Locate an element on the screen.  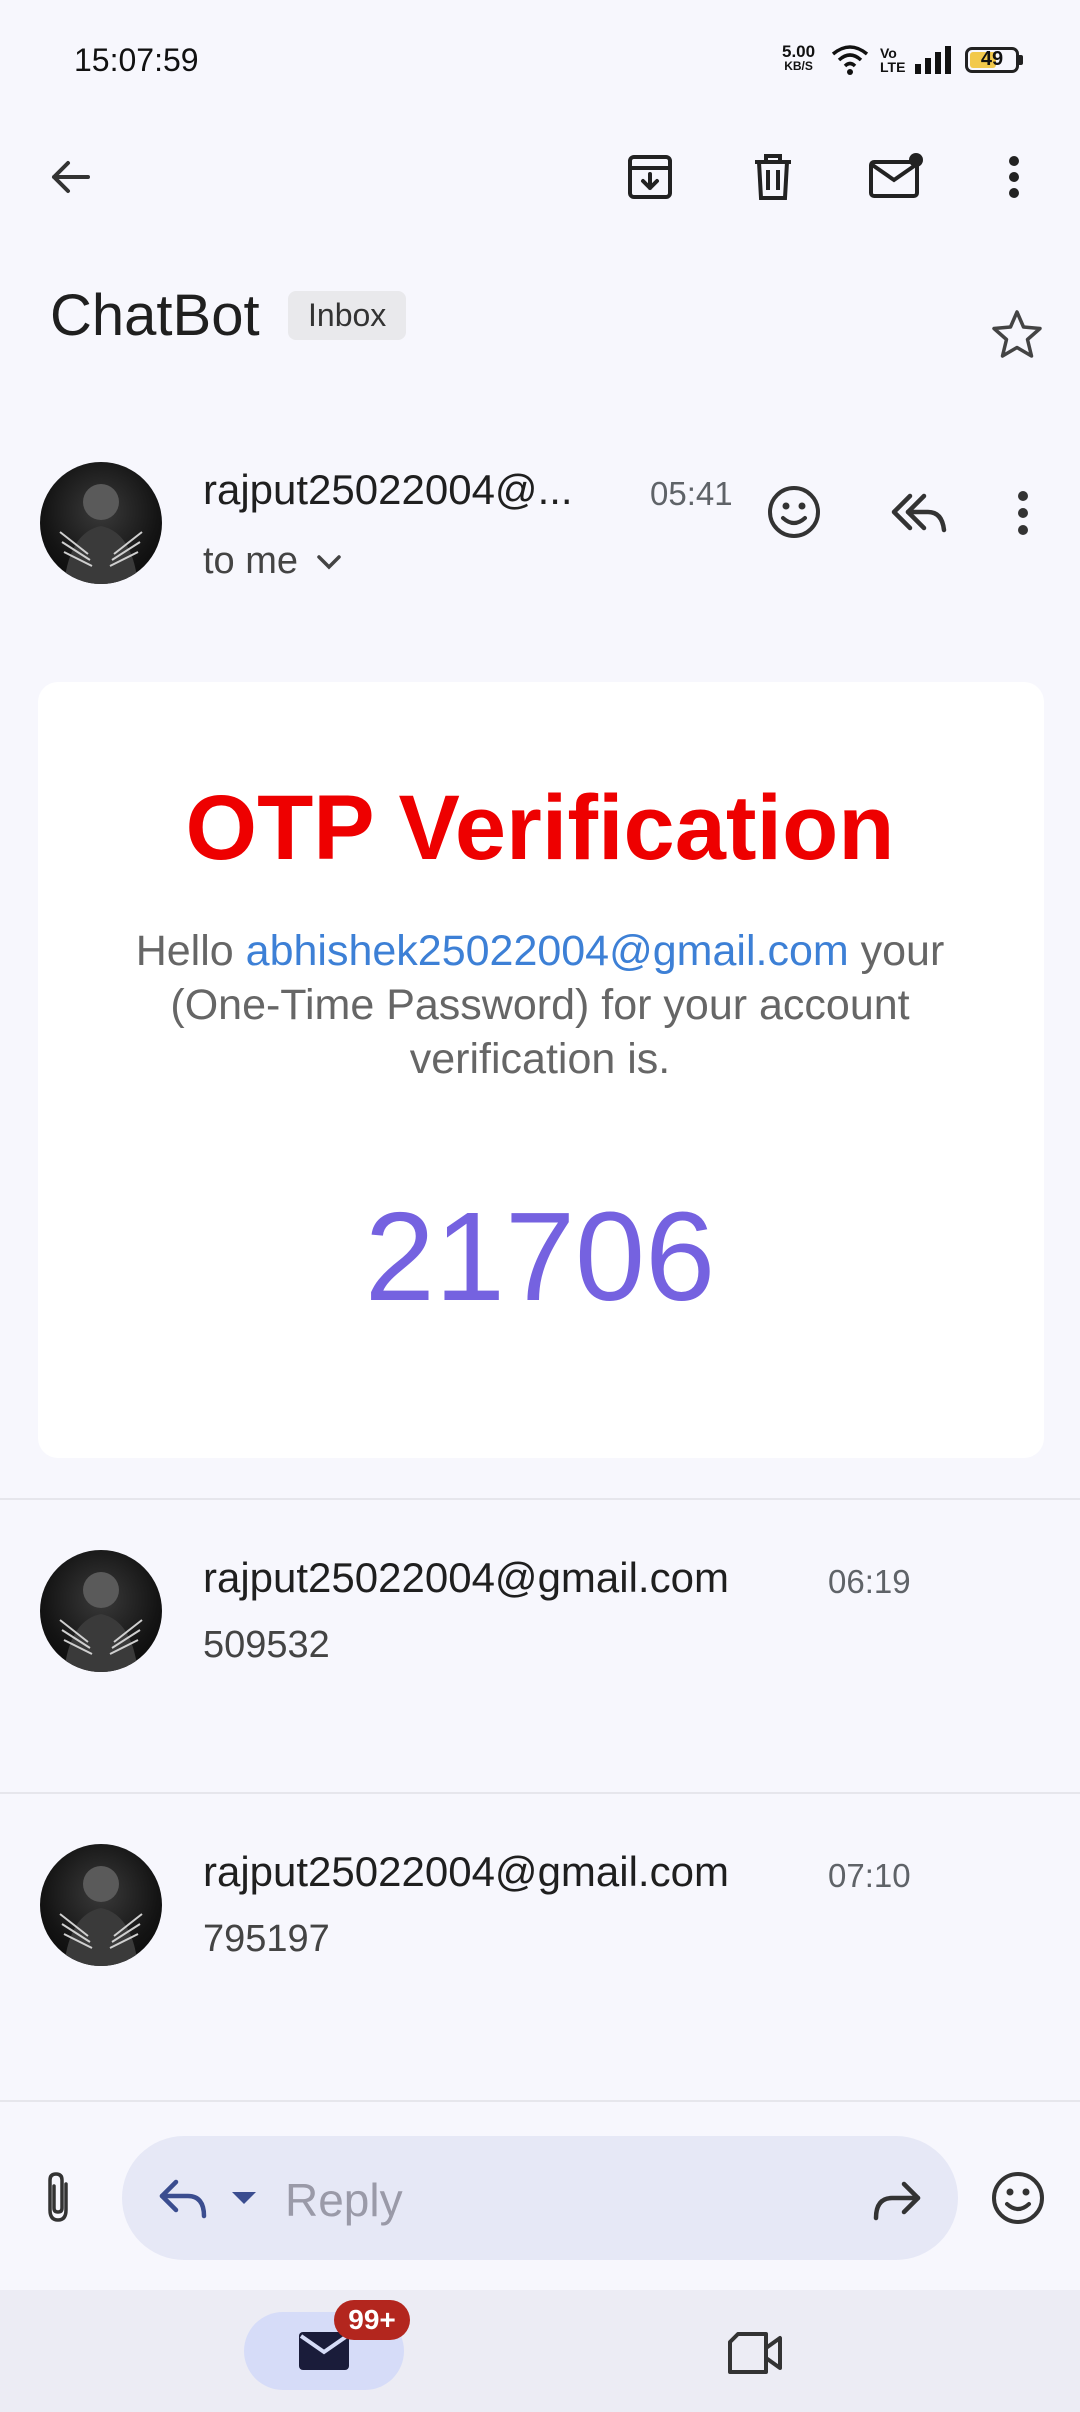
volte-icon: Vo LTE is located at coordinates (893, 60).